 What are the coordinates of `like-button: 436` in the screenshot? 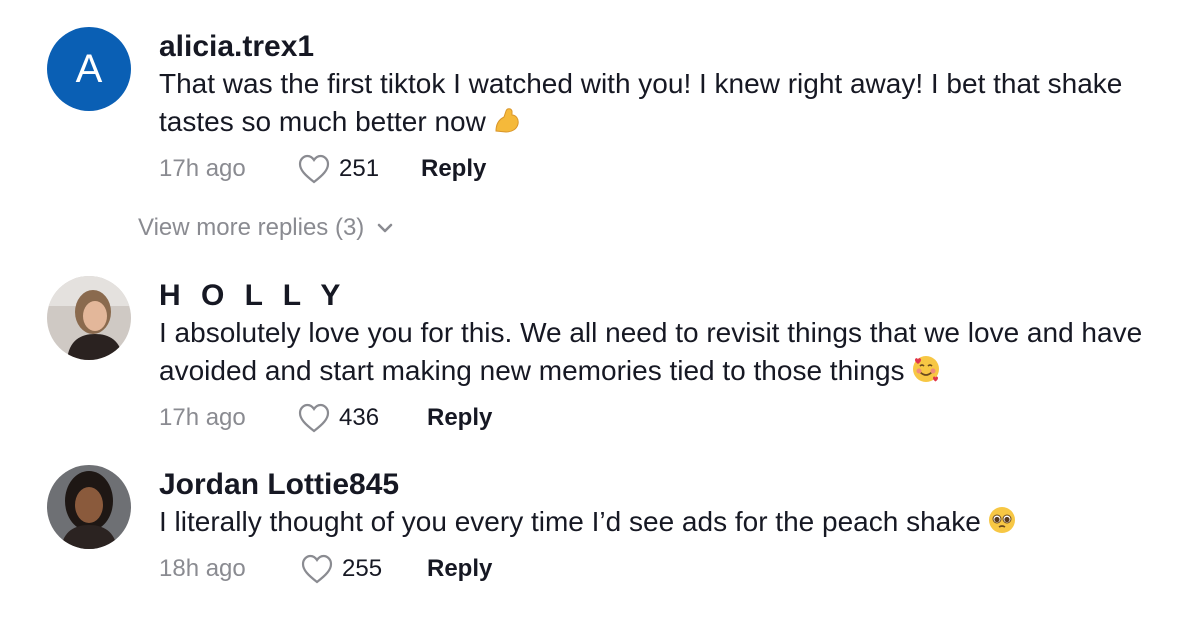 It's located at (362, 418).